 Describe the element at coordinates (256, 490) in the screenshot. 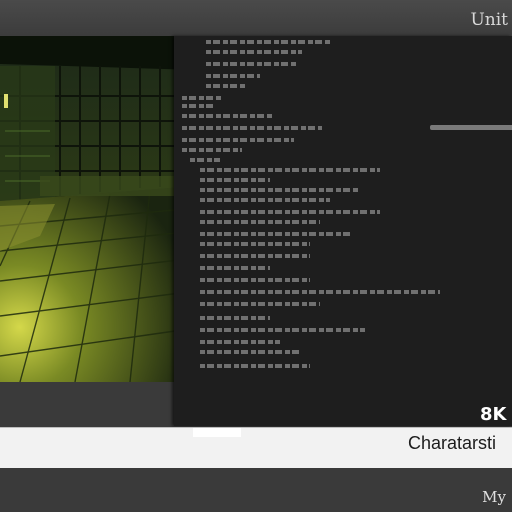

I see `bottom-bar` at that location.